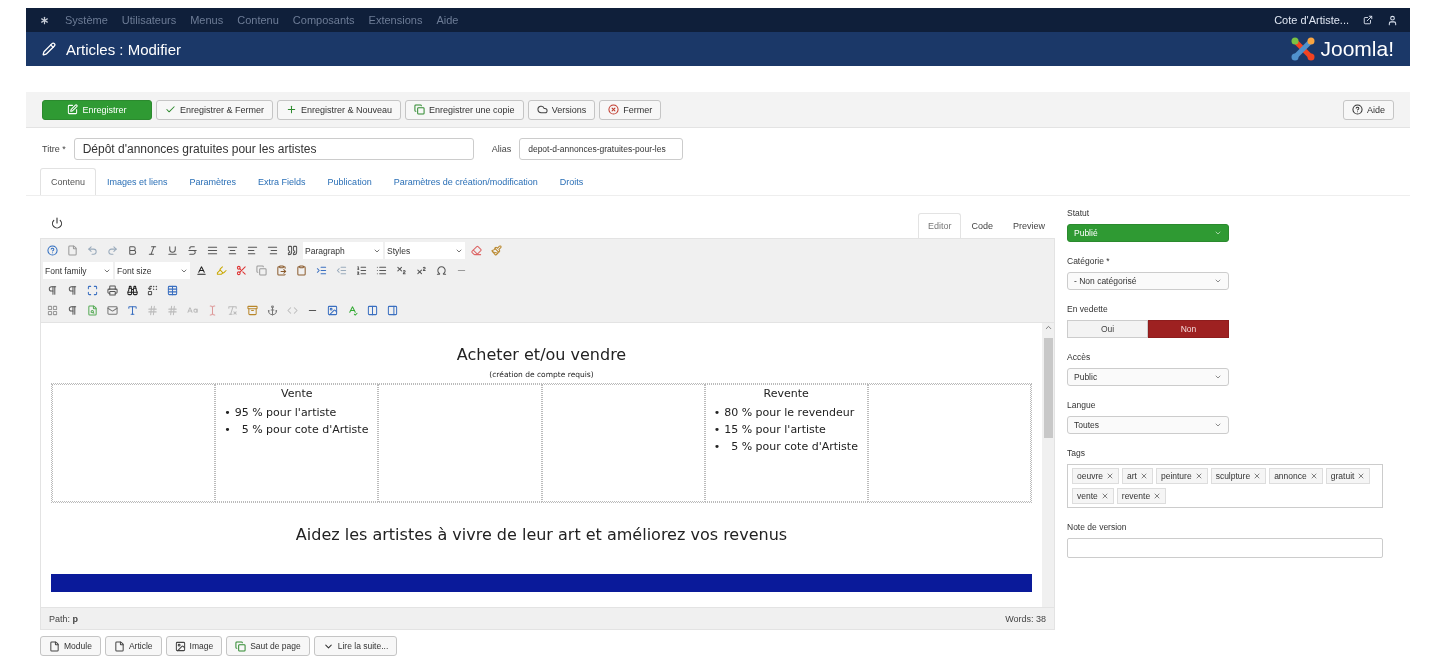  Describe the element at coordinates (112, 250) in the screenshot. I see `redo-icon` at that location.